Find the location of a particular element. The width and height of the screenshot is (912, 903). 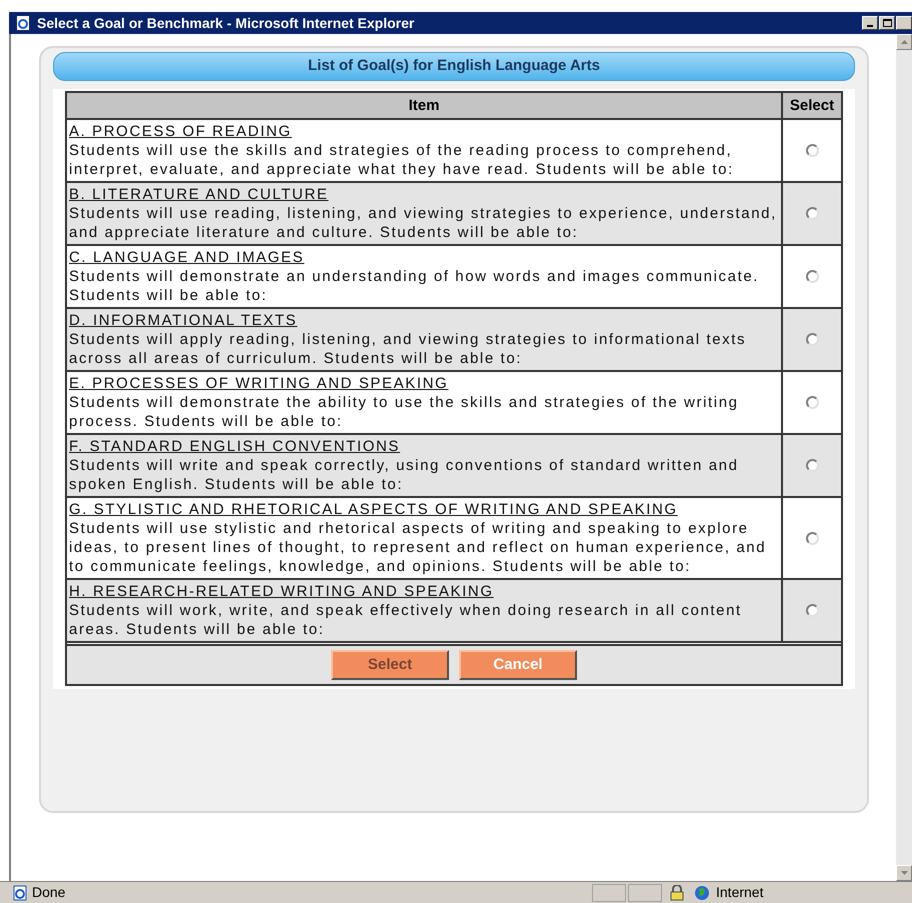

scroll-down-button is located at coordinates (904, 873).